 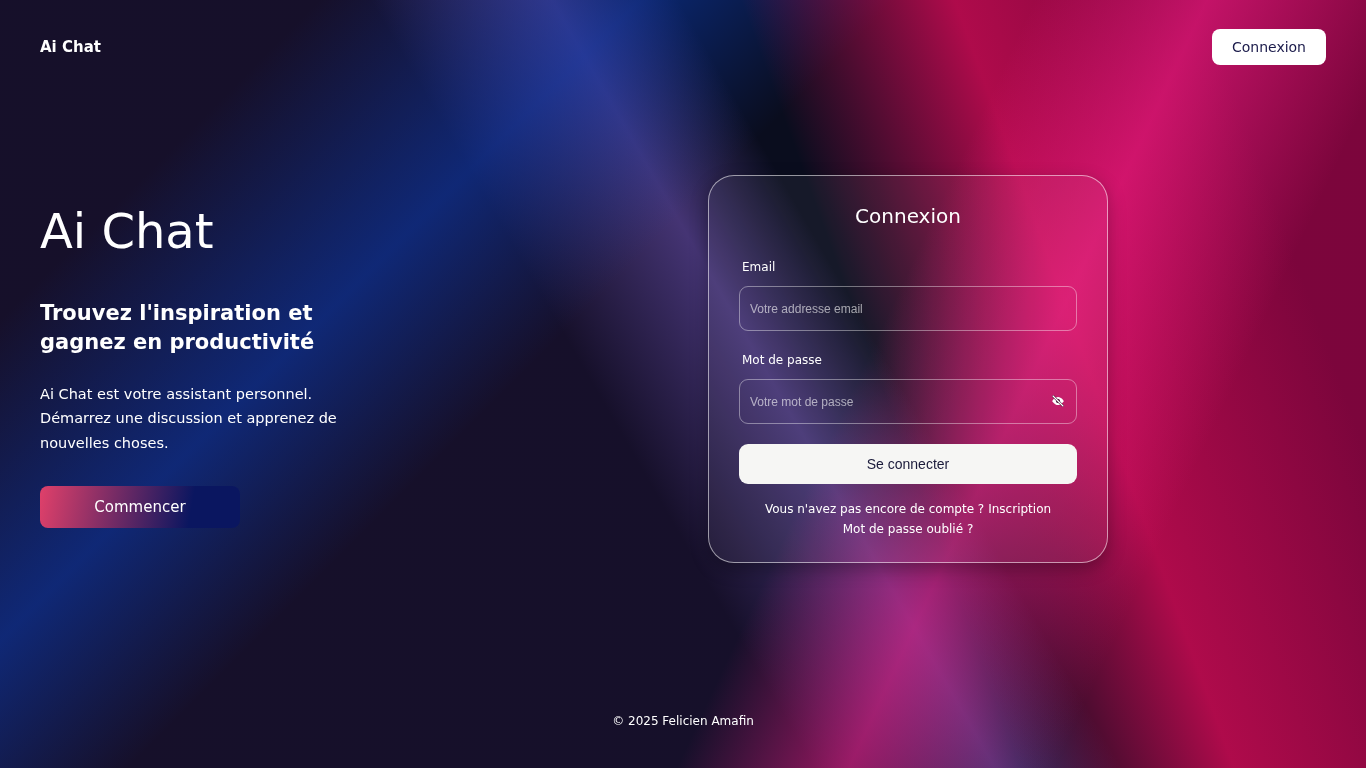 I want to click on login-title: Connexion, so click(x=908, y=216).